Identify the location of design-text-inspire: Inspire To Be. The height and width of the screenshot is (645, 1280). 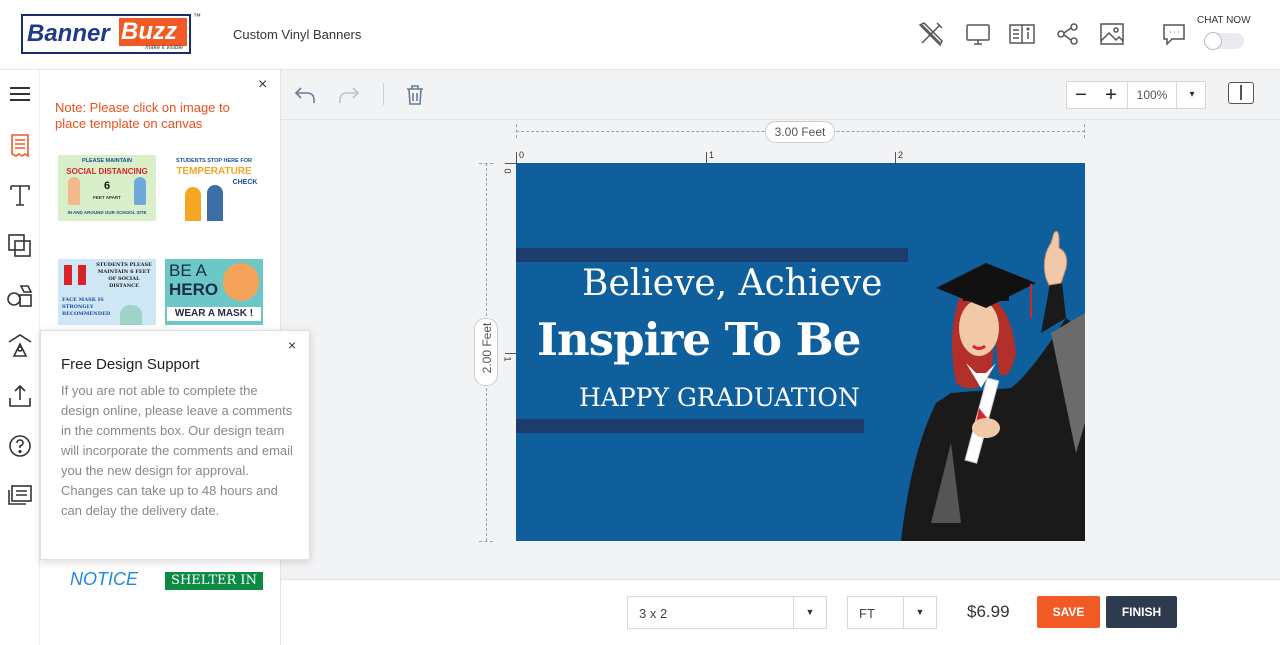
(699, 339).